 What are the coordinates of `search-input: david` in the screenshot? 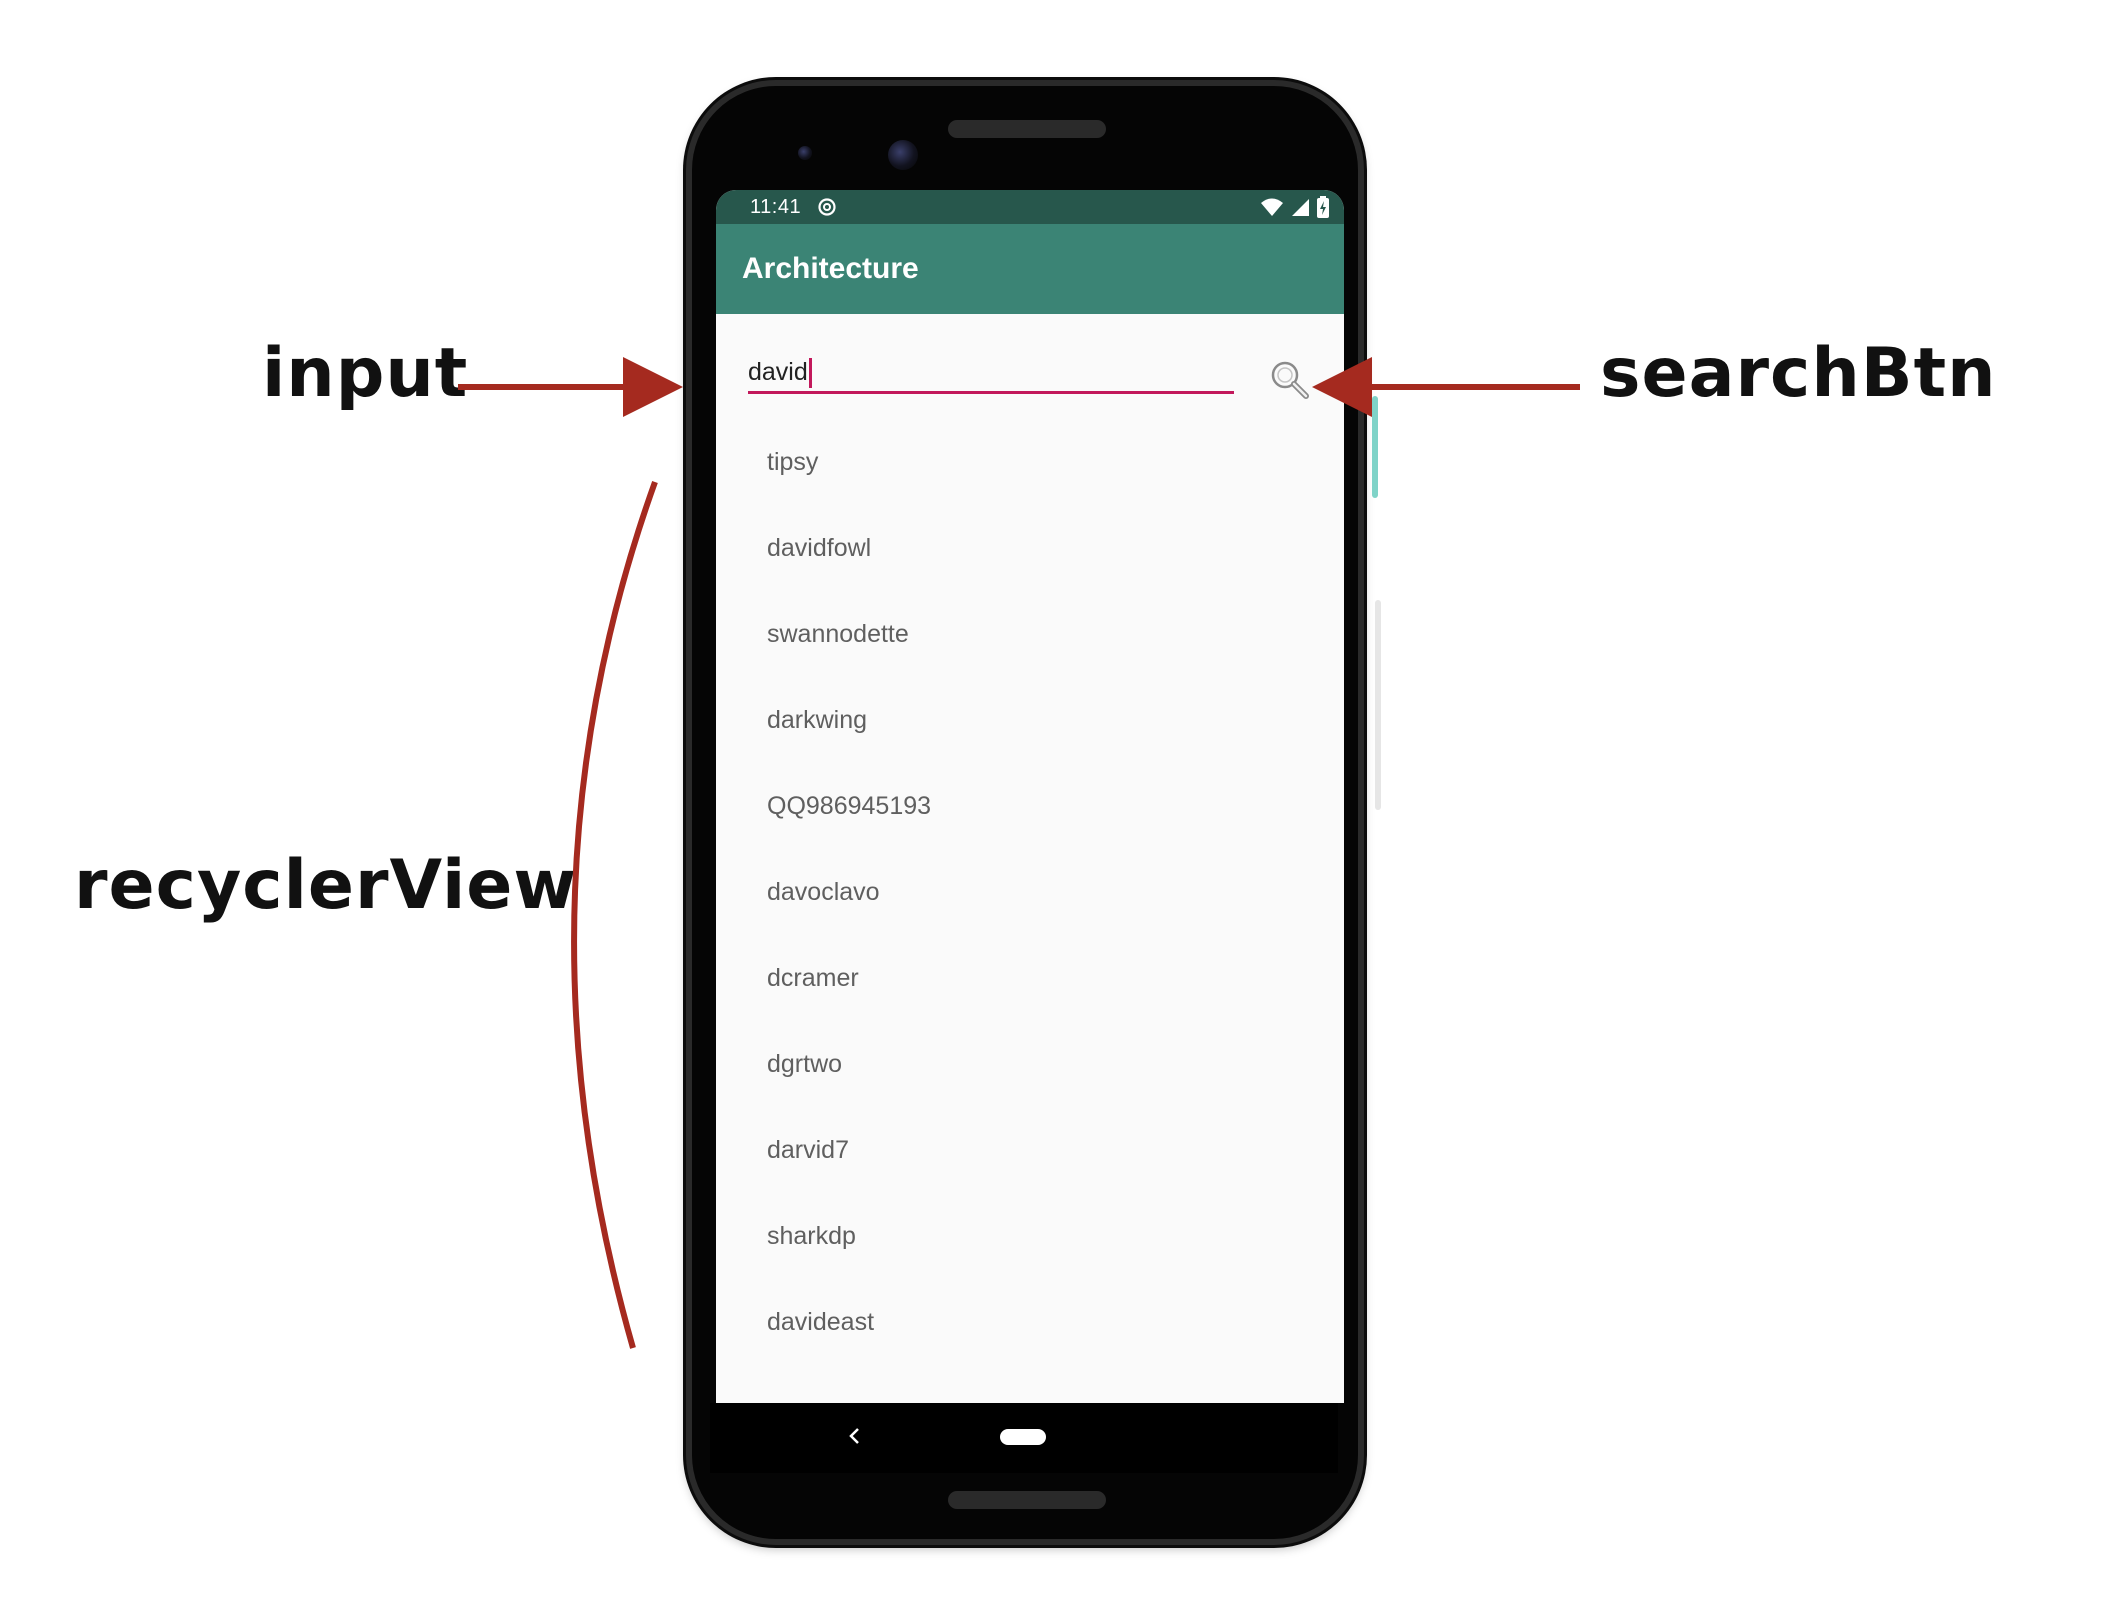 It's located at (991, 374).